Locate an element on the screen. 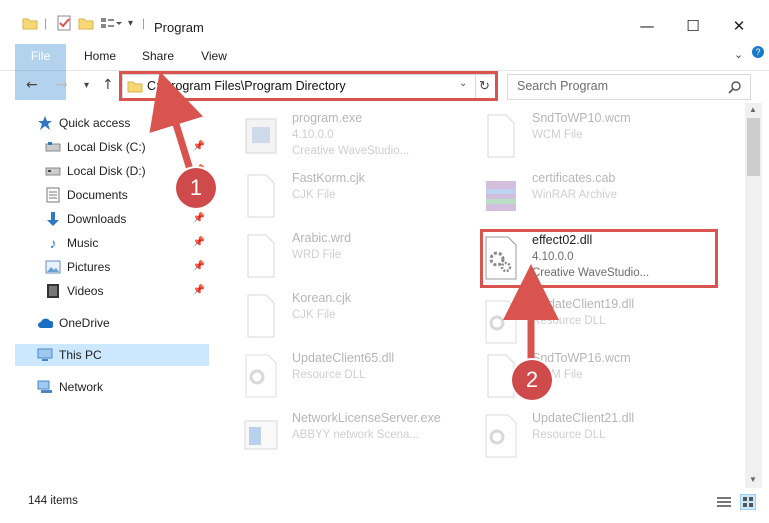 The width and height of the screenshot is (769, 523). step-badge-1: 1 is located at coordinates (196, 188).